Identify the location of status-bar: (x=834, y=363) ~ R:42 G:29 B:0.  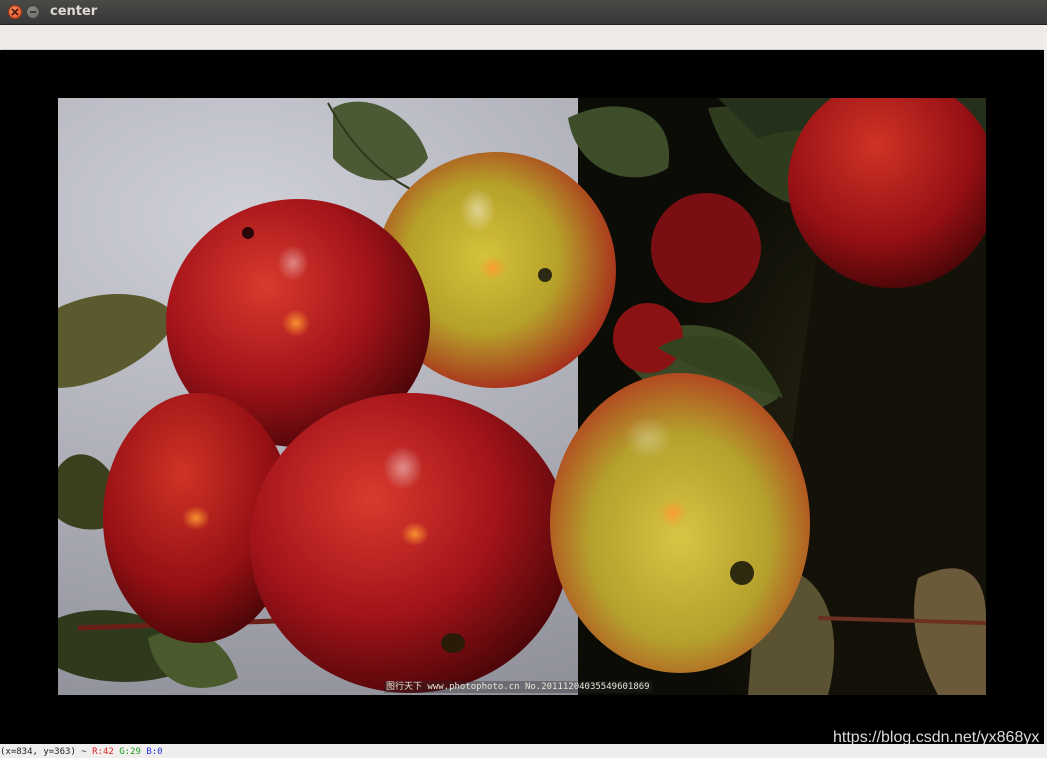
(523, 751).